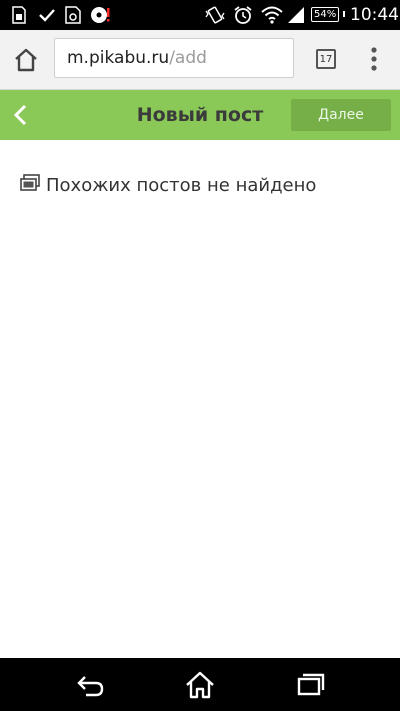 This screenshot has width=400, height=711. What do you see at coordinates (326, 59) in the screenshot?
I see `tabs-button: 17` at bounding box center [326, 59].